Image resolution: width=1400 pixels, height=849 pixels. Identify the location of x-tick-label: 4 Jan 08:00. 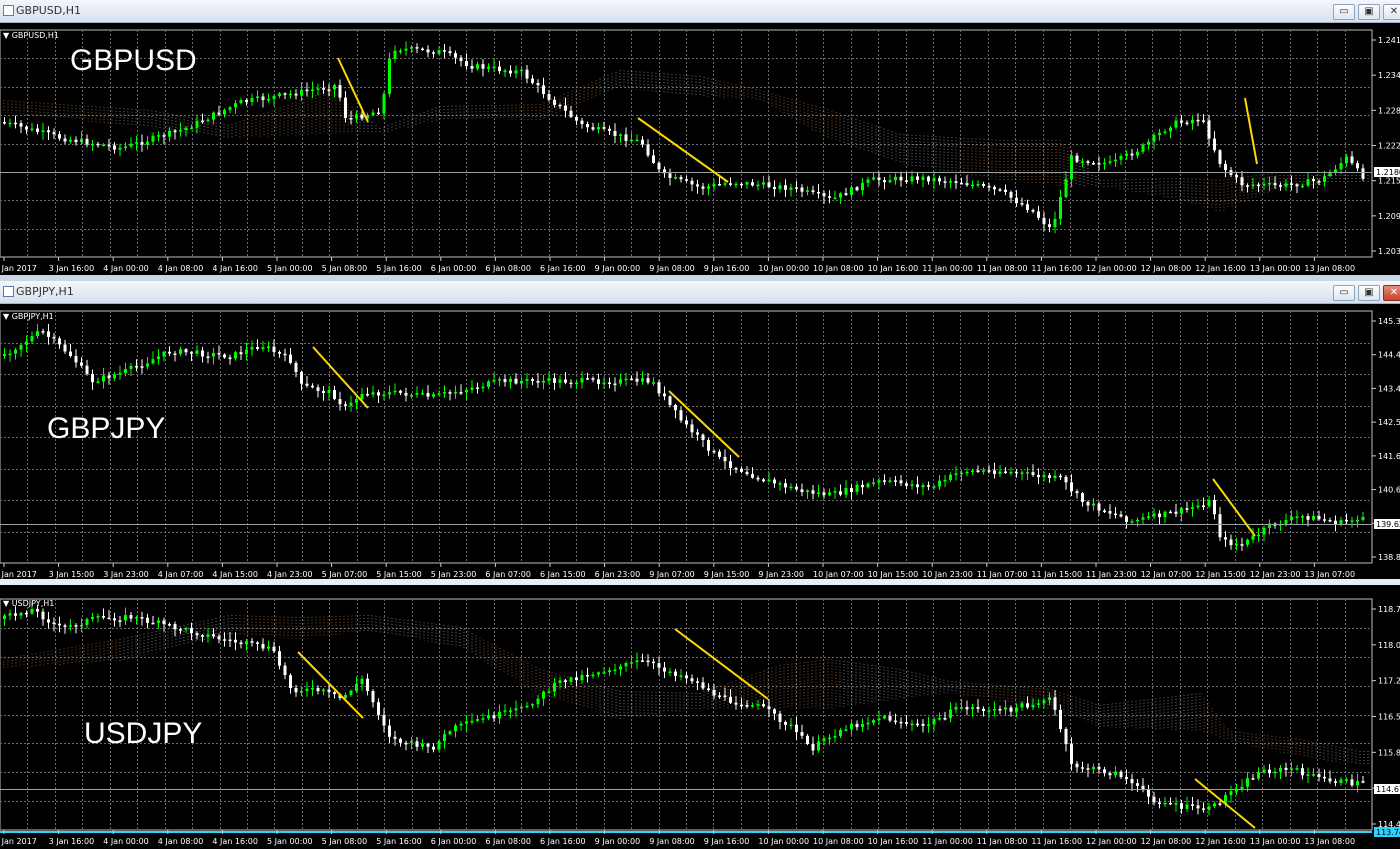
(181, 841).